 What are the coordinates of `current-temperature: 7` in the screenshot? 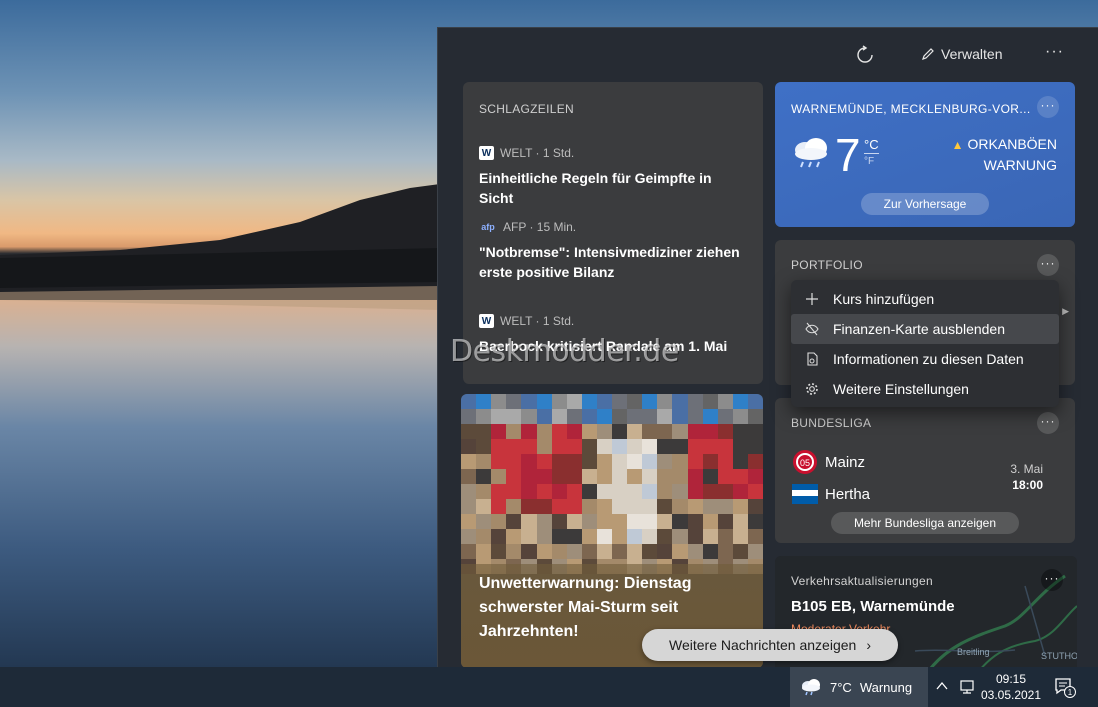 It's located at (848, 155).